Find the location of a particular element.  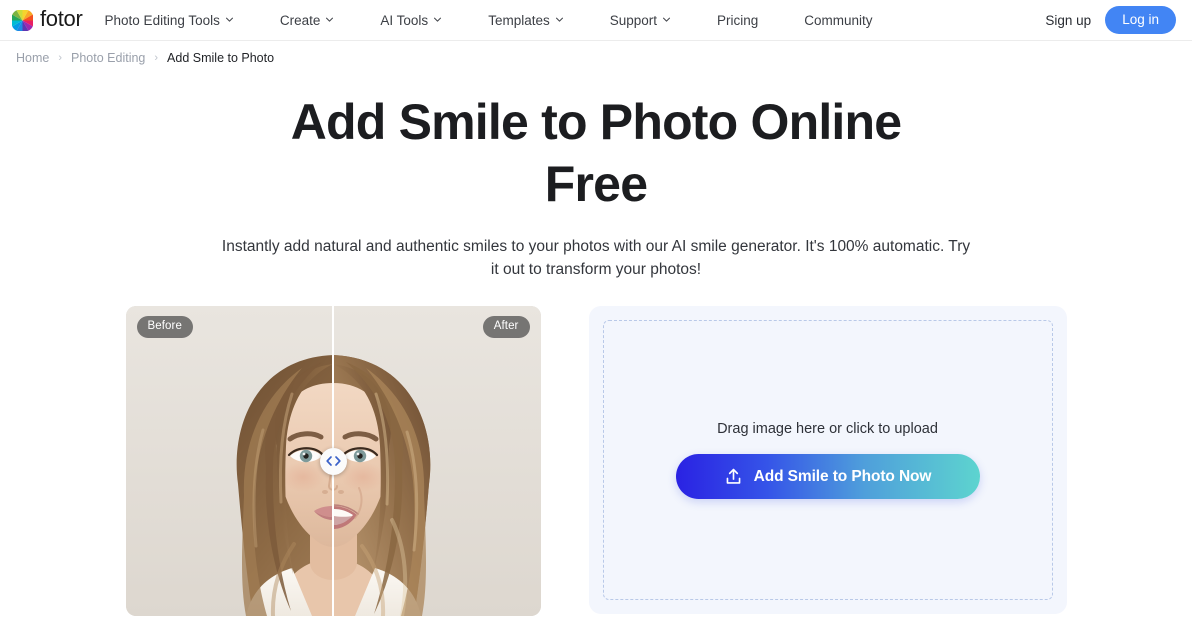

nav-item-pricing: Pricing is located at coordinates (737, 20).